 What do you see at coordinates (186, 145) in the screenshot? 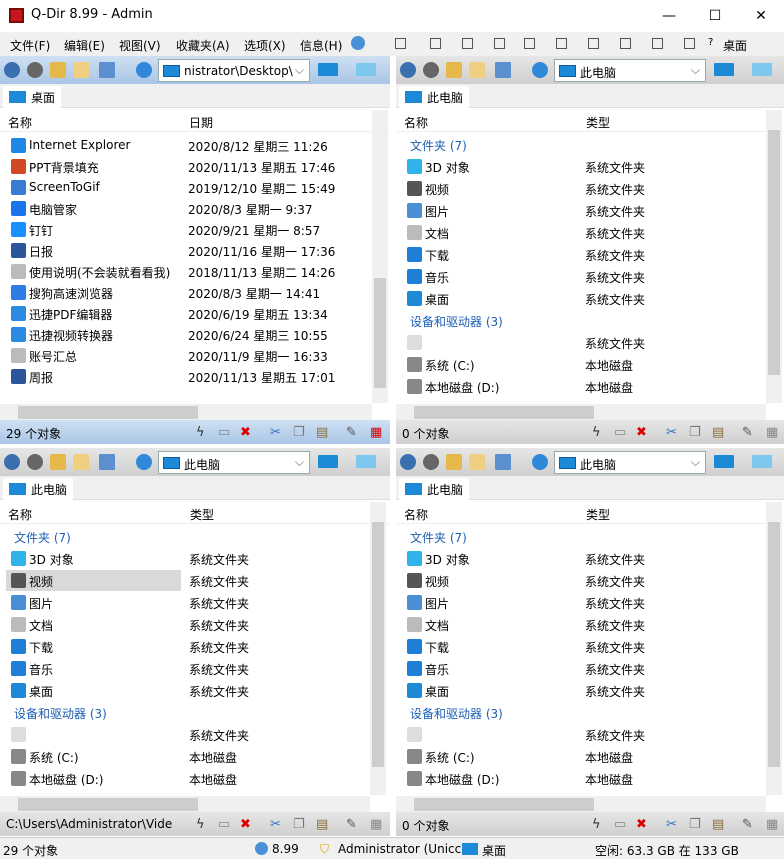
I see `list-item: Internet Explorer 2020/8/12 星期三 11:26` at bounding box center [186, 145].